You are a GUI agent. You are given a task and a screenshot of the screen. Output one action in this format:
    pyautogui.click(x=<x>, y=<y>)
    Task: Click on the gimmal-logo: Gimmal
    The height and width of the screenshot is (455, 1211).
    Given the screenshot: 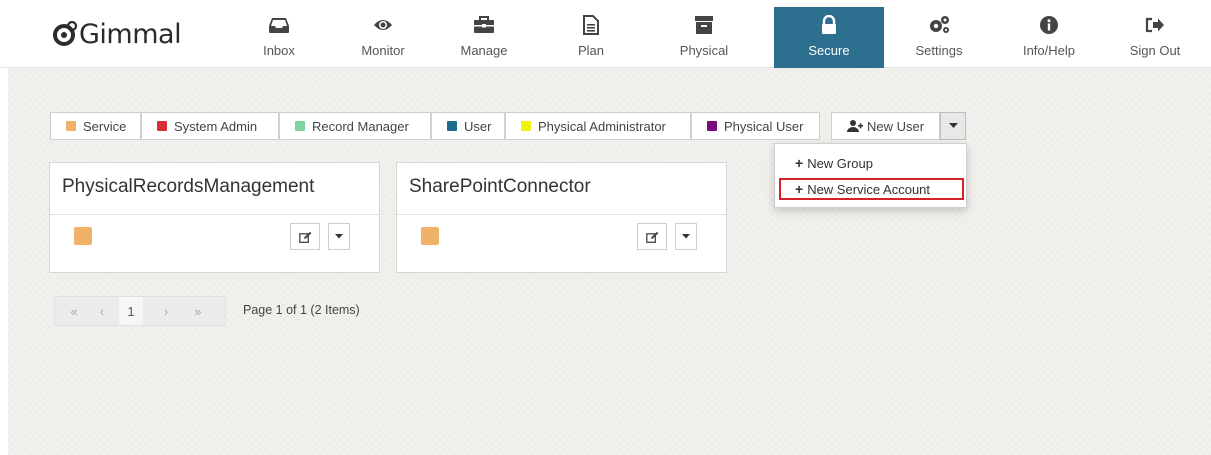 What is the action you would take?
    pyautogui.click(x=117, y=34)
    